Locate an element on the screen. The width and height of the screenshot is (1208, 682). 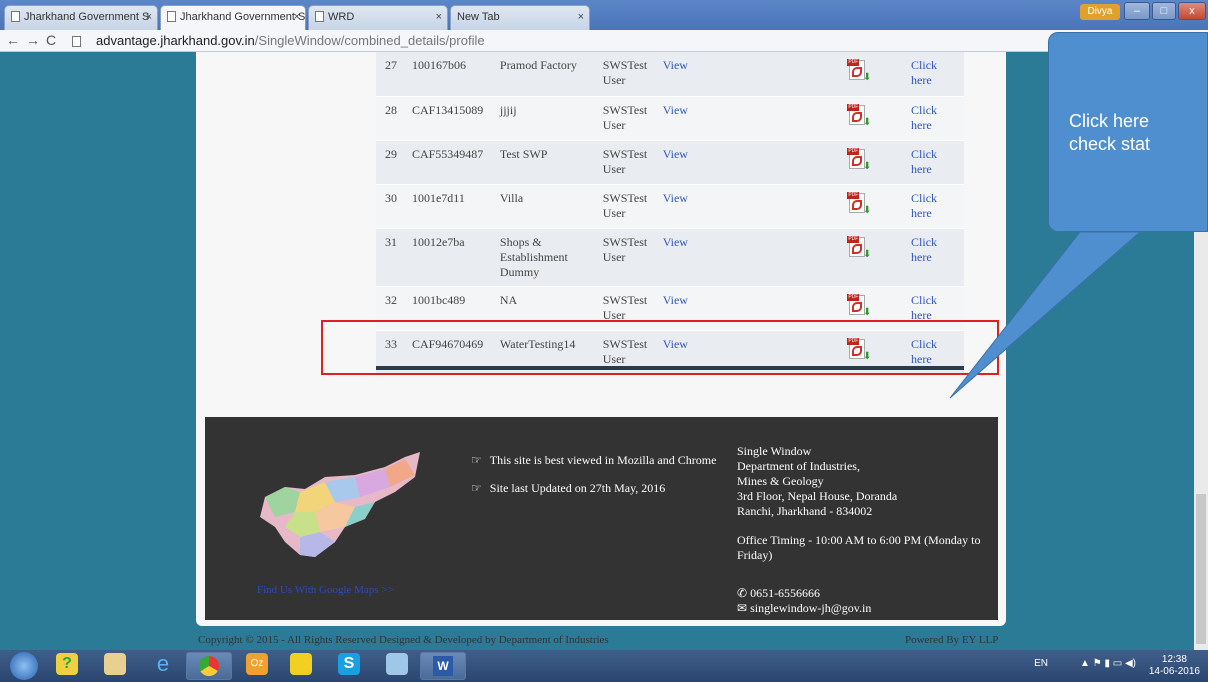
ey-discover-icon is located at coordinates (301, 664).